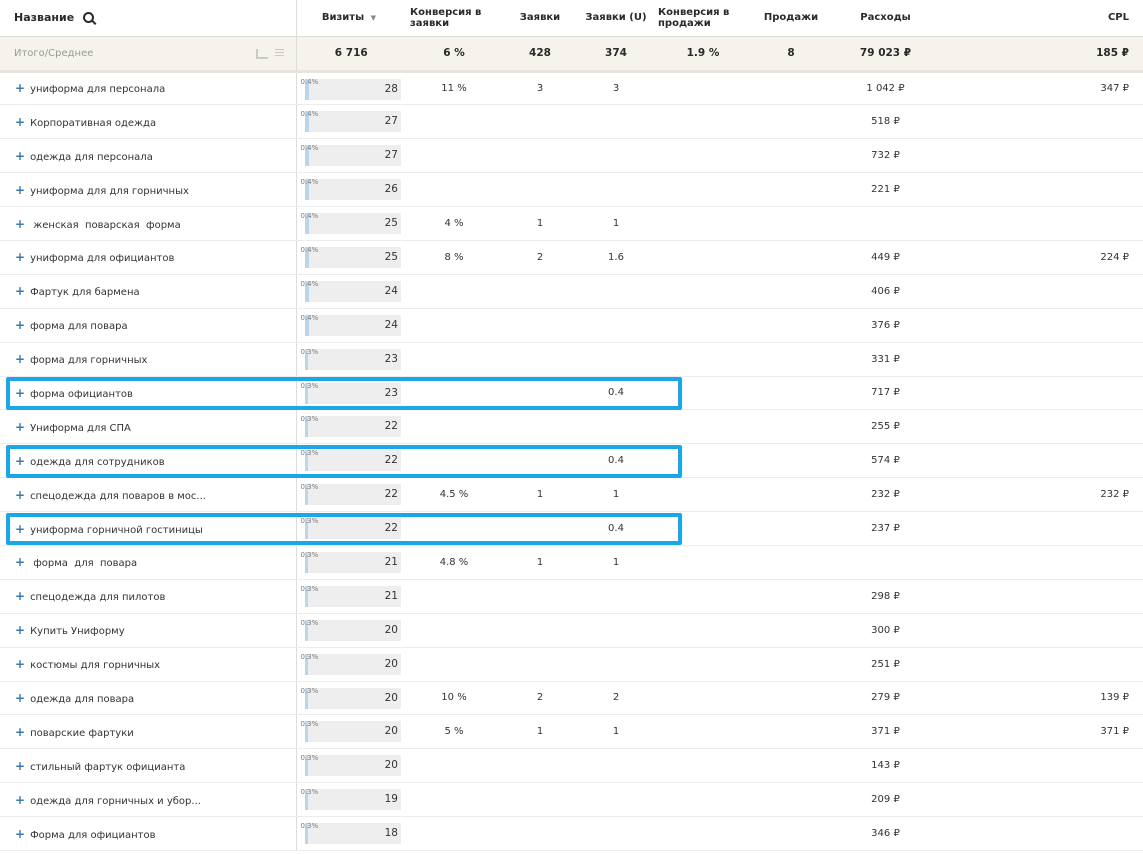 This screenshot has height=854, width=1143. I want to click on cell-name: + униформа горничной гостиницы, so click(148, 528).